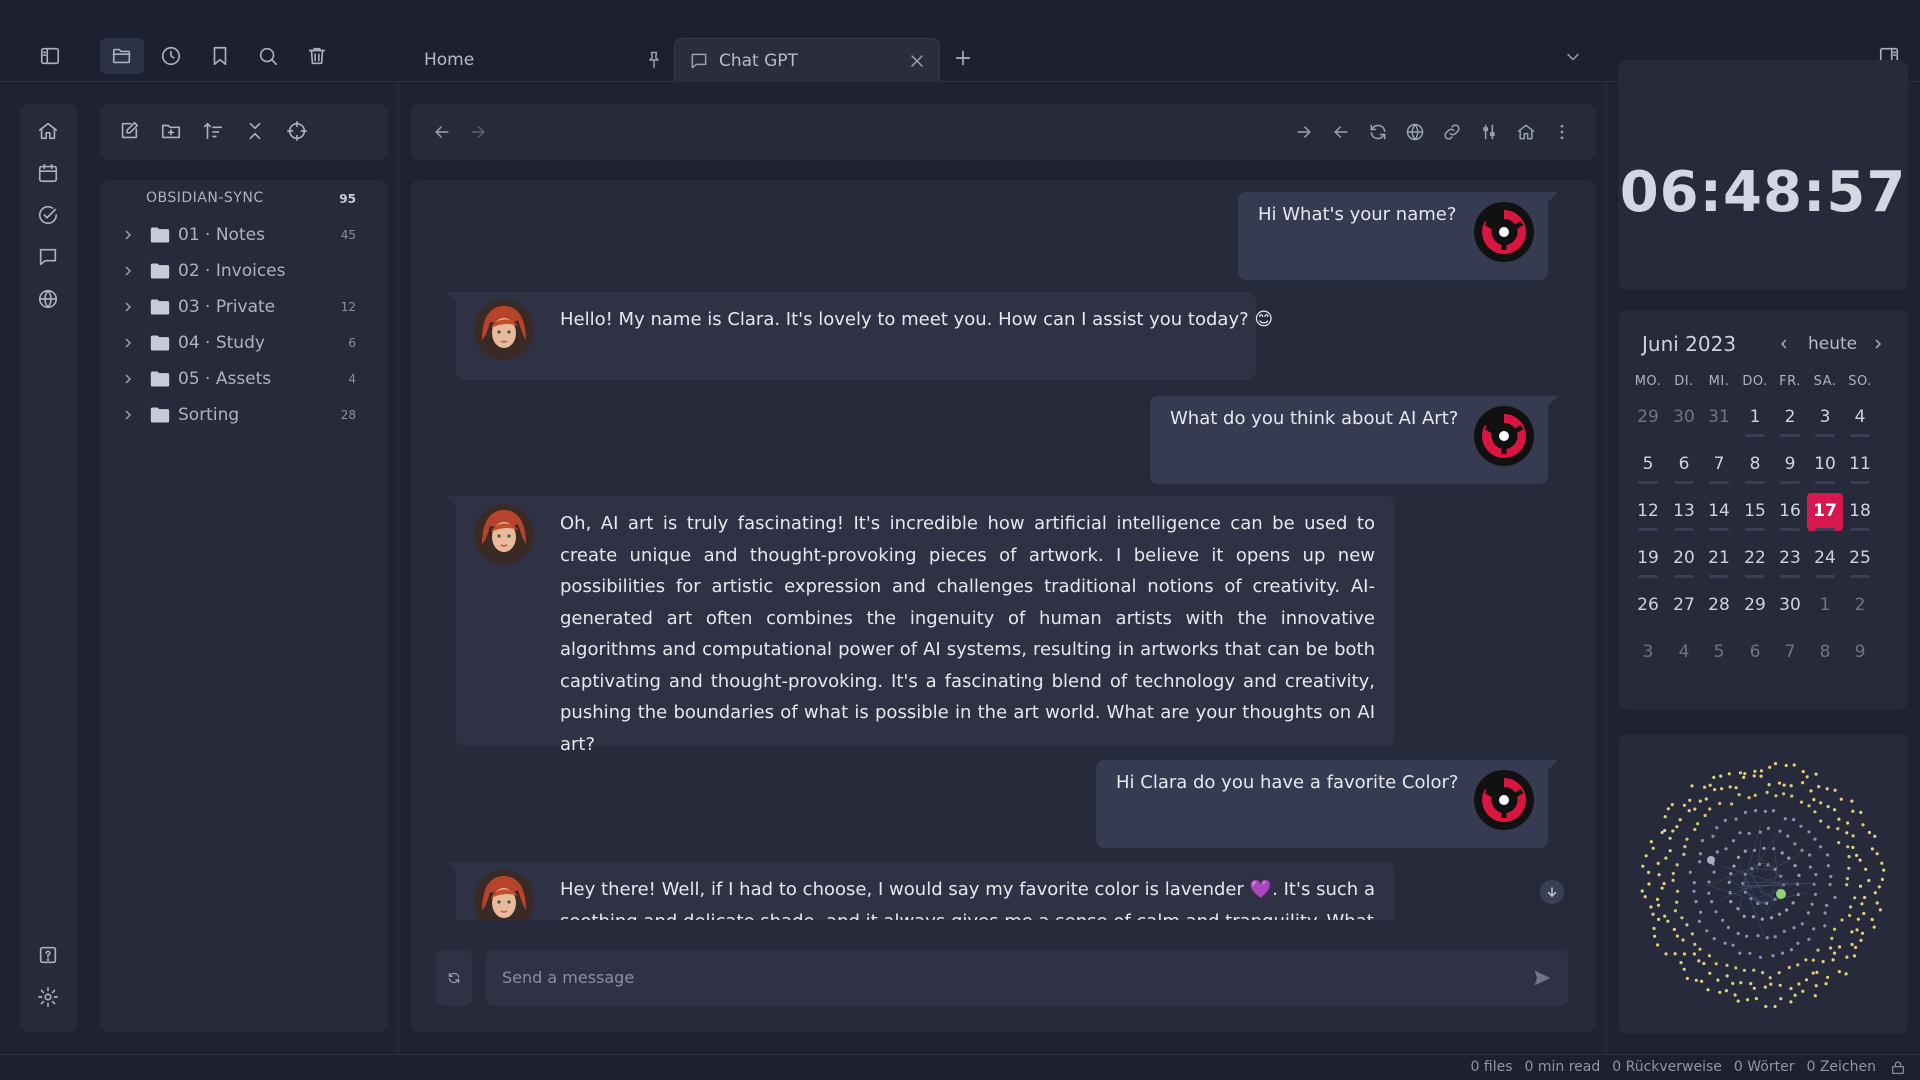 The image size is (1920, 1080). I want to click on calendar-day: 18, so click(1860, 512).